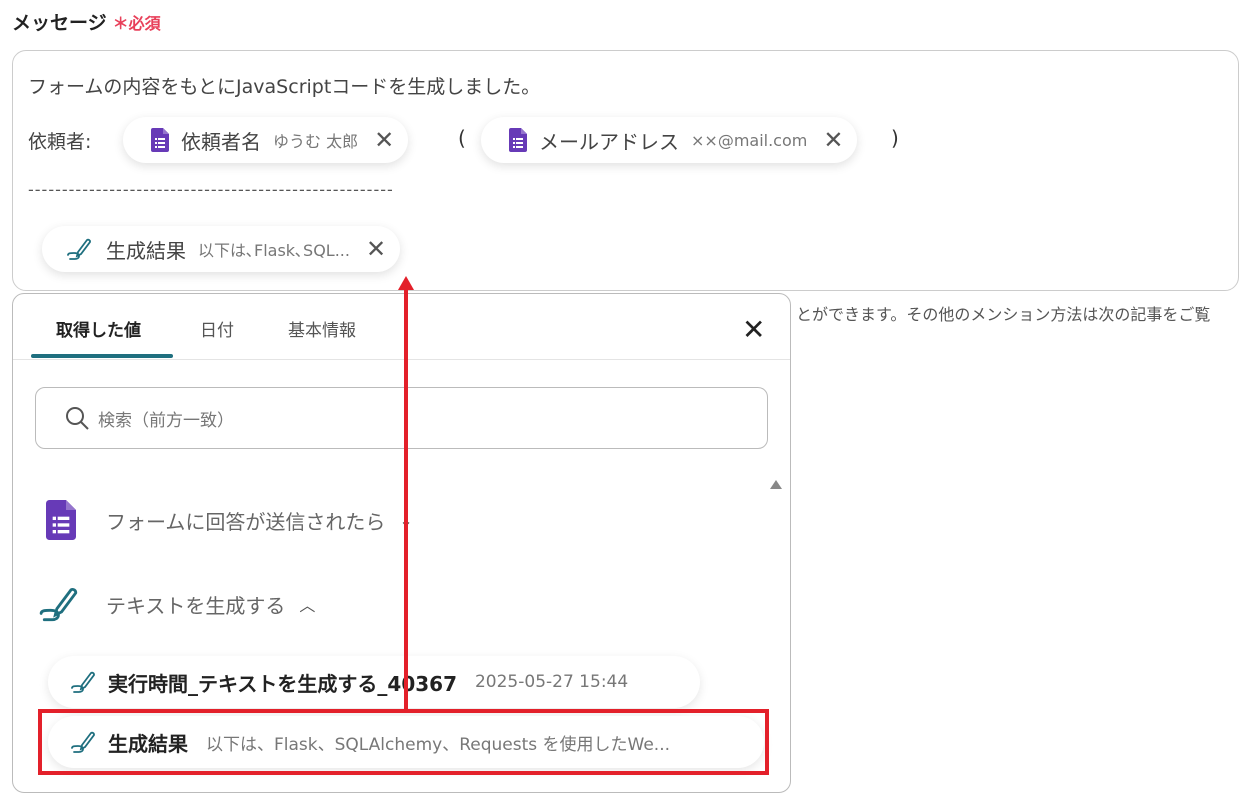 The image size is (1247, 793). I want to click on section-form-submitted: フォームに回答が送信されたら ⌄, so click(229, 520).